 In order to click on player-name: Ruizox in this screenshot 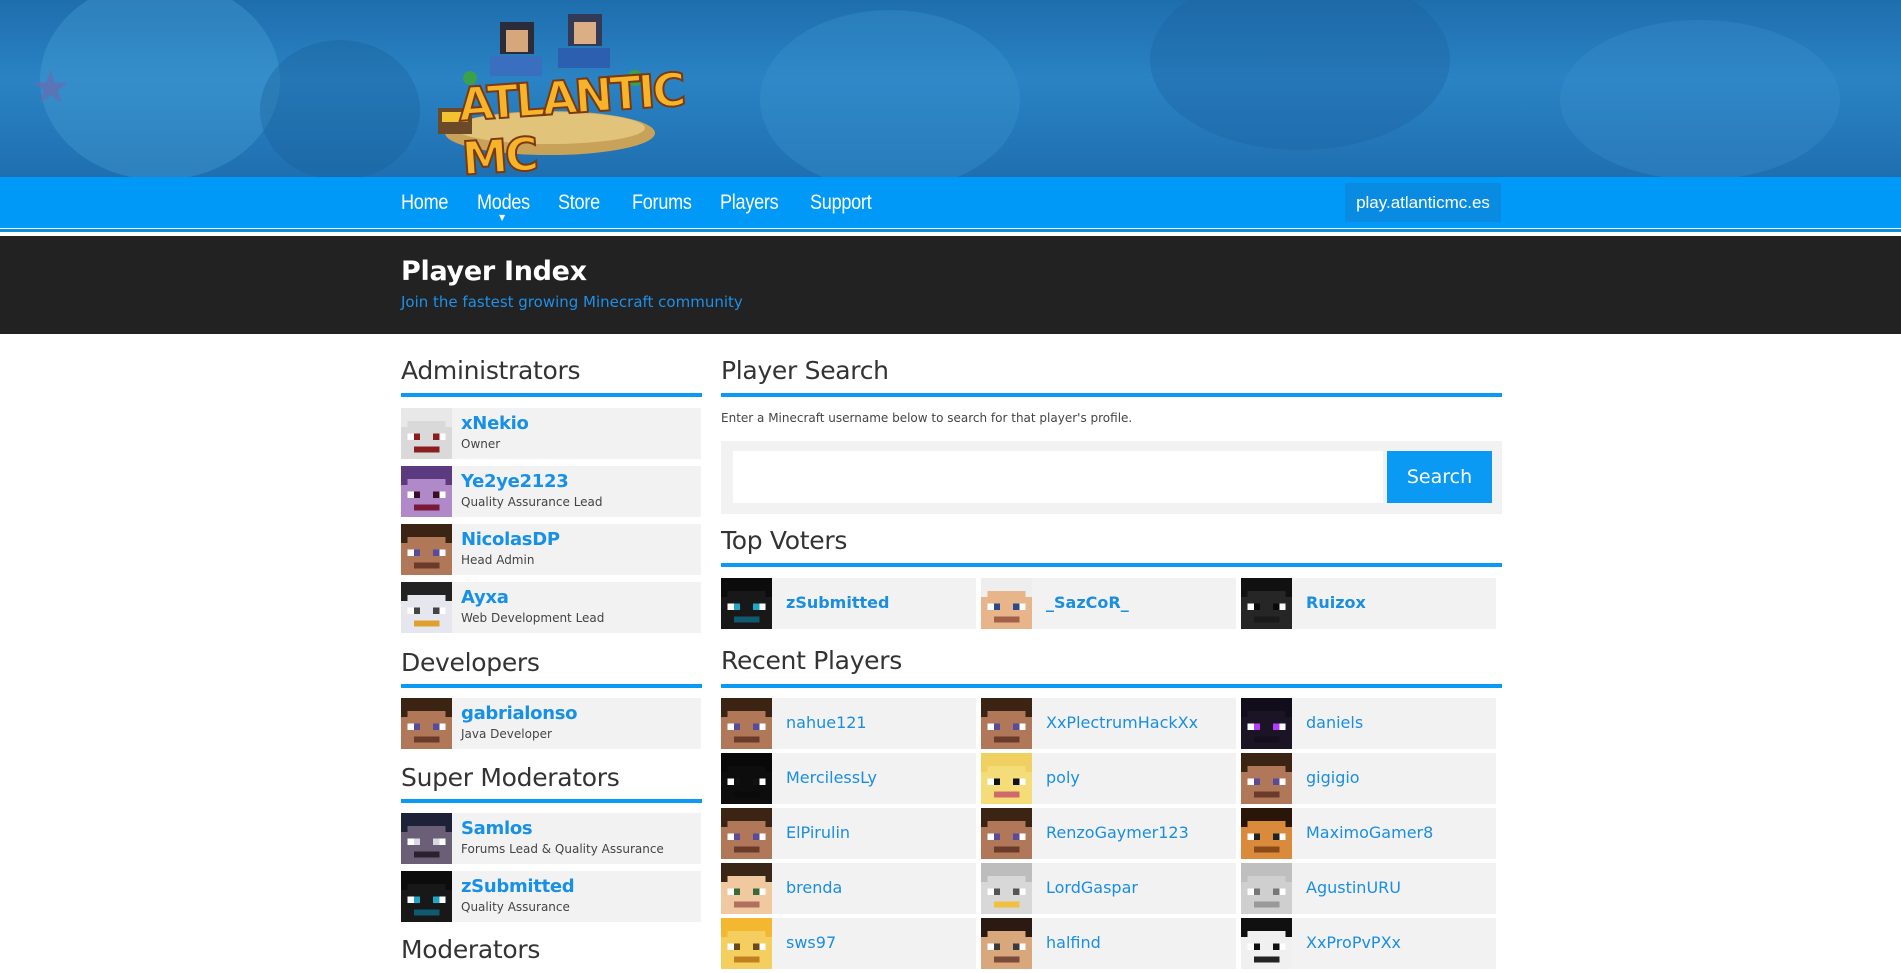, I will do `click(1336, 602)`.